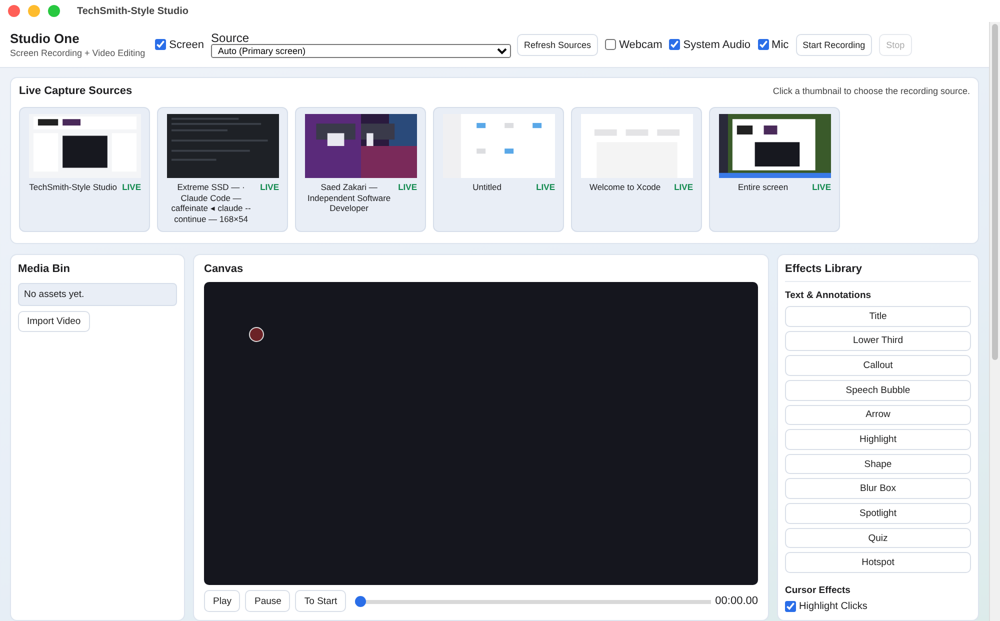  I want to click on source-name: Entire screen, so click(763, 187).